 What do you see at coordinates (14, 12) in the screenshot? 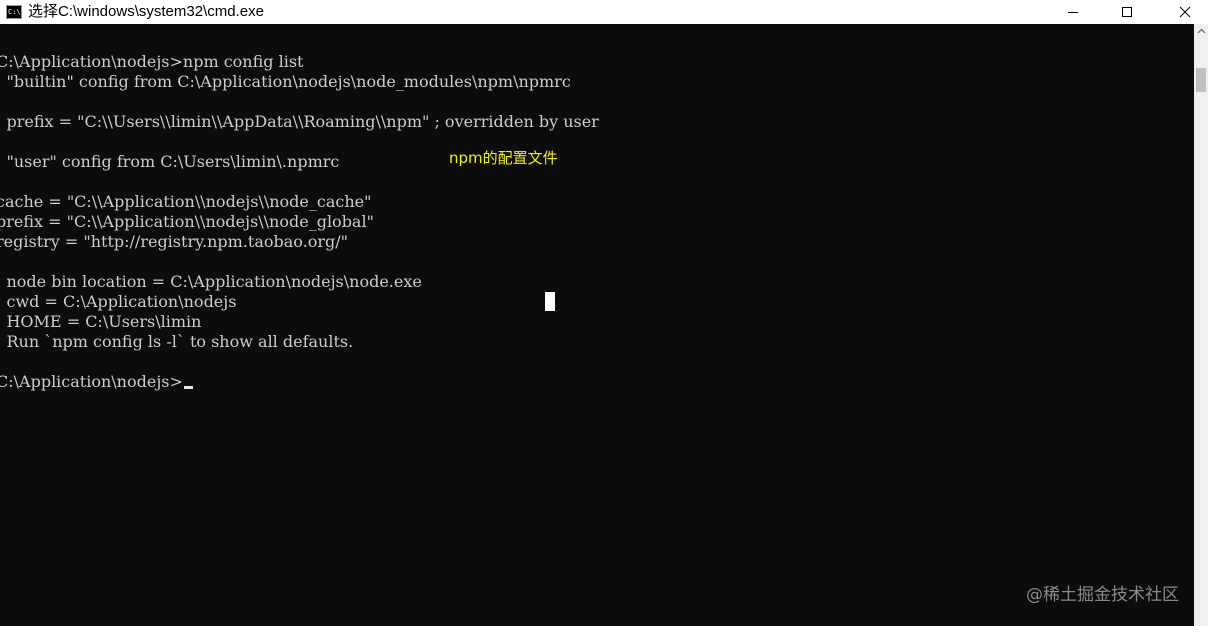
I see `console-app-icon: C:\` at bounding box center [14, 12].